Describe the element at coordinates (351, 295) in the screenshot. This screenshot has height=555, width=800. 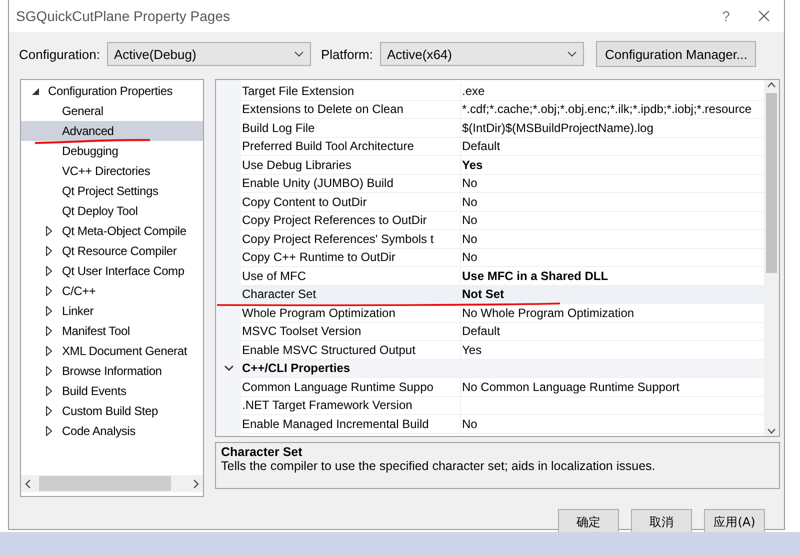
I see `property-name: Character Set` at that location.